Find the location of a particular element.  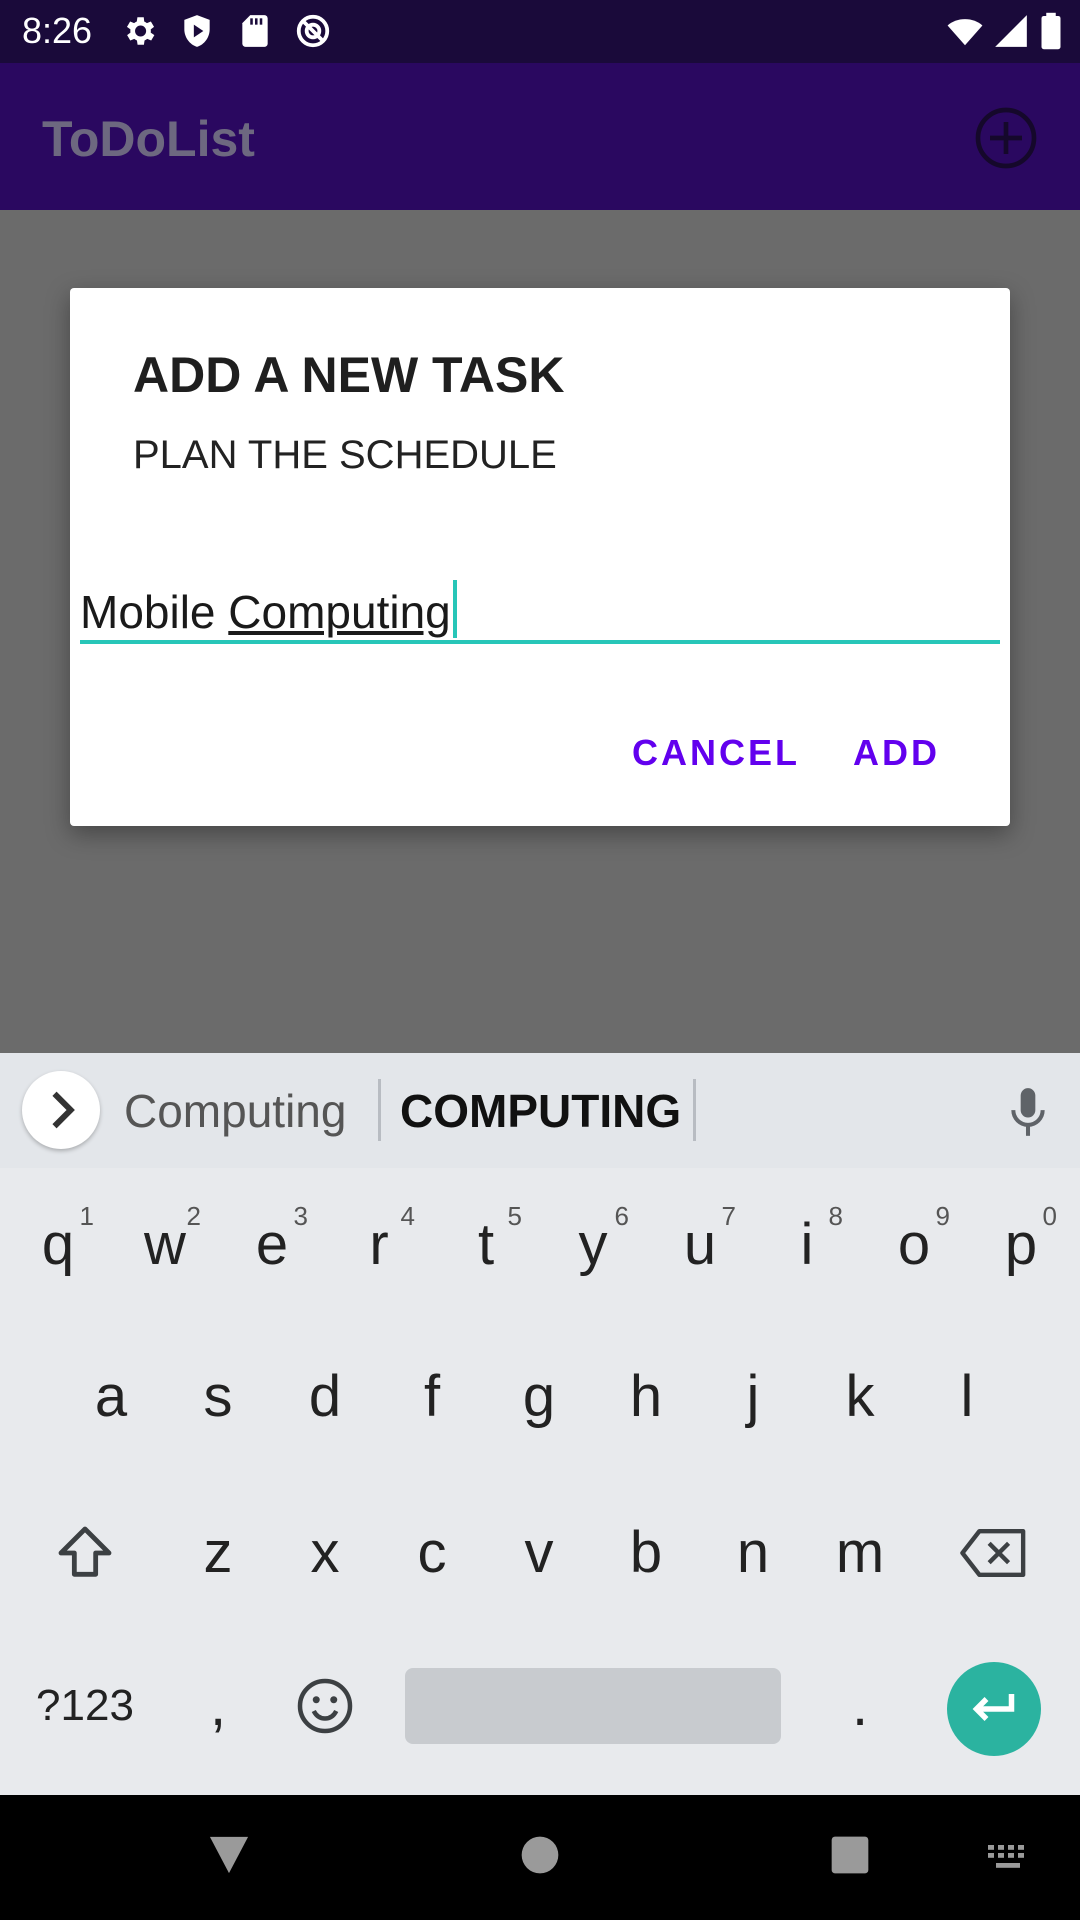

back-icon is located at coordinates (229, 1854).